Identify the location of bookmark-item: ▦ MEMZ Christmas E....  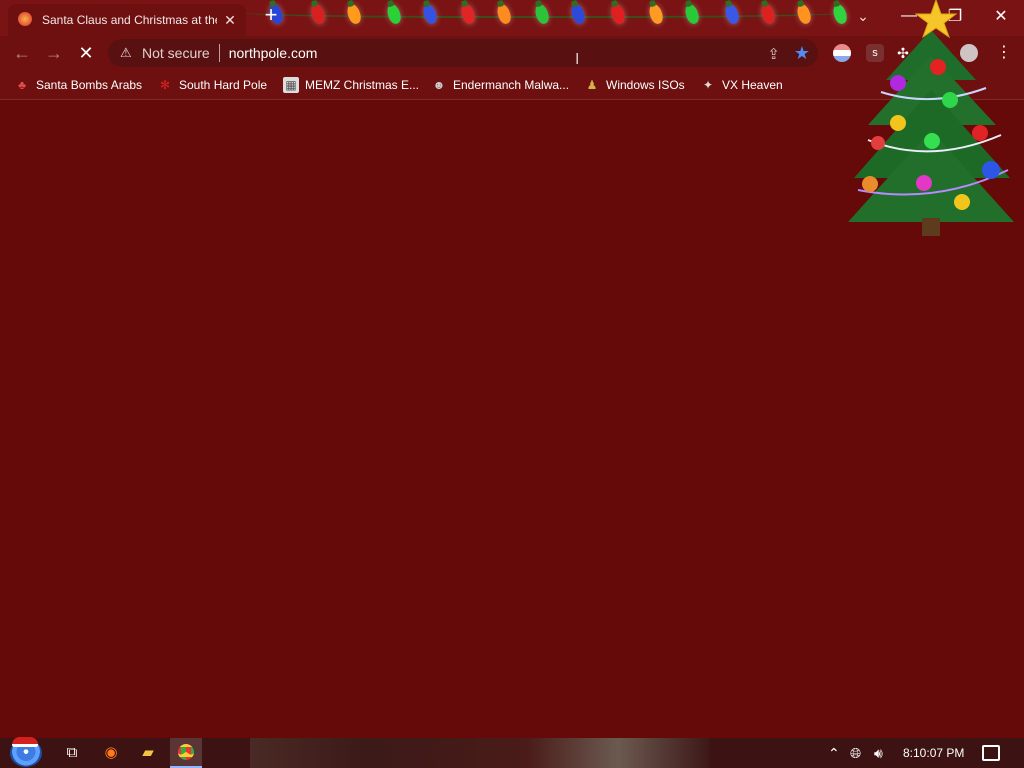
(351, 85).